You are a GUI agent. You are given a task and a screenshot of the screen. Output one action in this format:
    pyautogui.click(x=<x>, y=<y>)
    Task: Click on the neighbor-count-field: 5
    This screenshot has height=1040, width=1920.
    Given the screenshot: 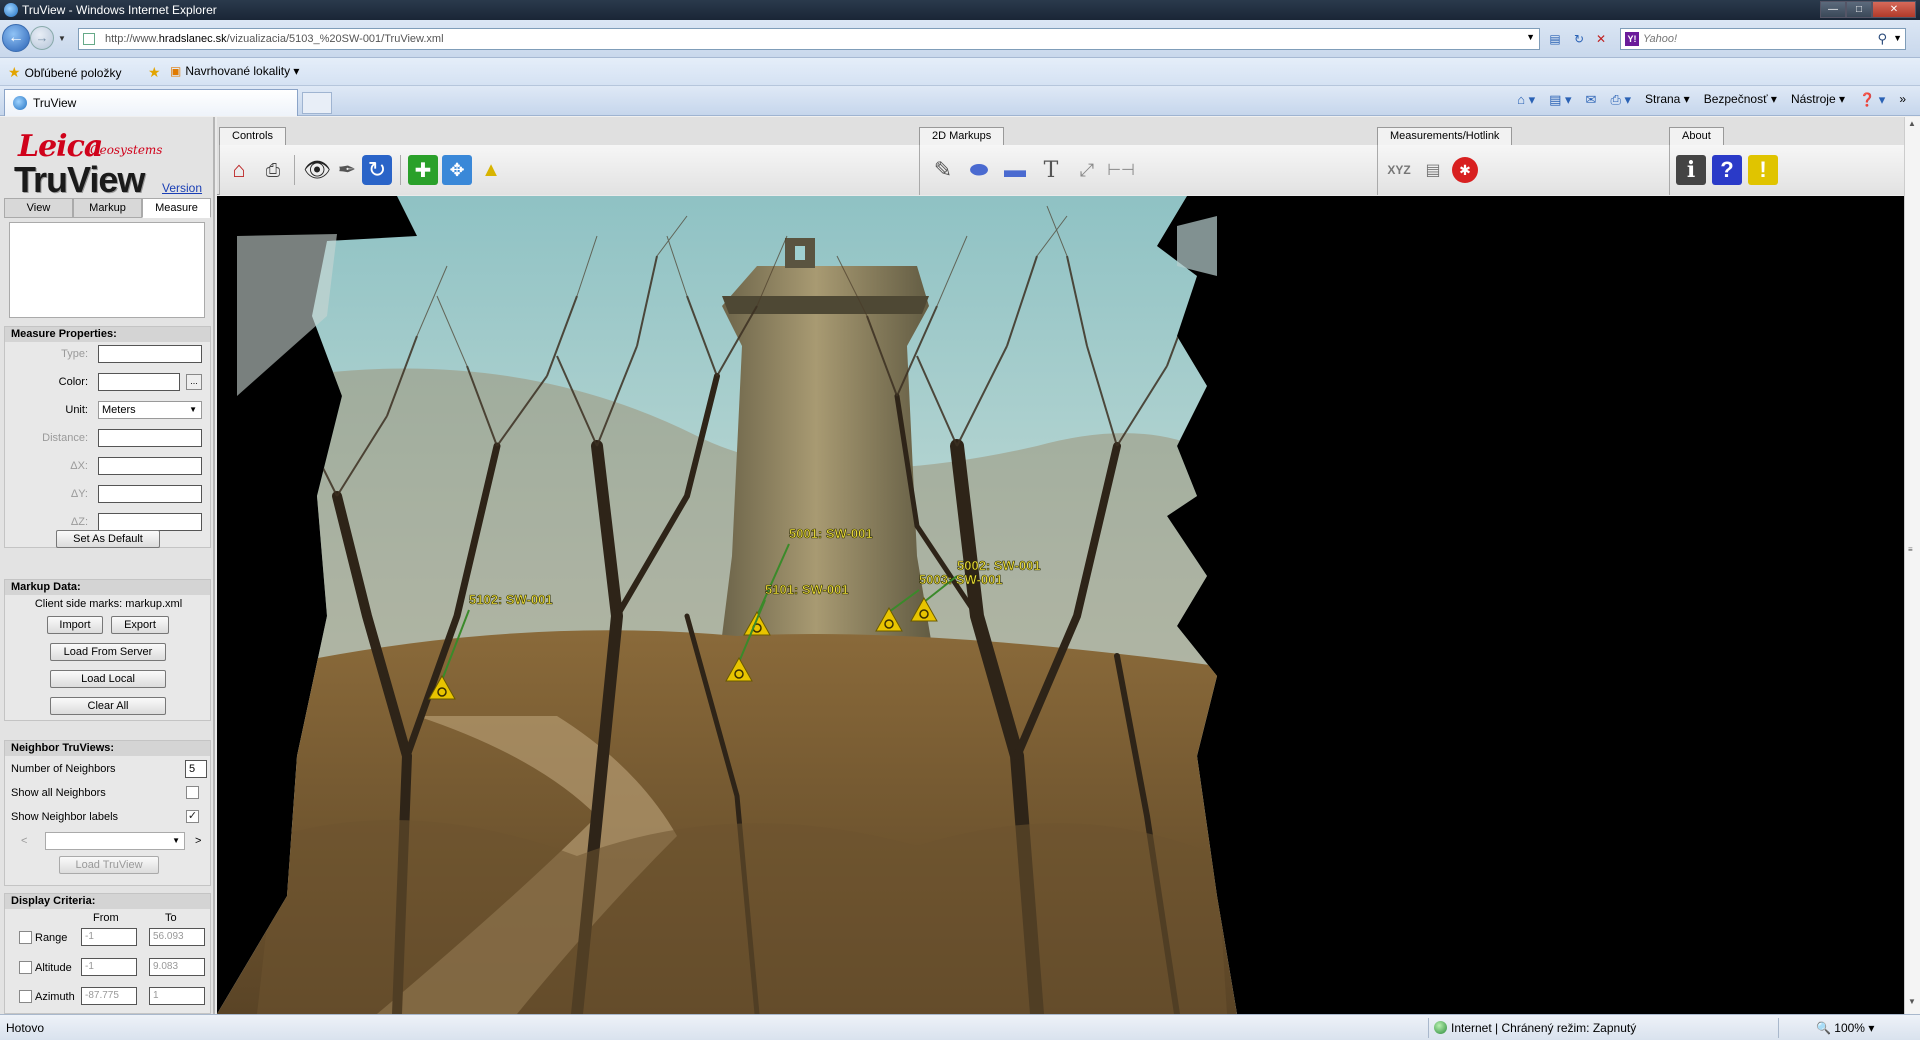 What is the action you would take?
    pyautogui.click(x=196, y=769)
    